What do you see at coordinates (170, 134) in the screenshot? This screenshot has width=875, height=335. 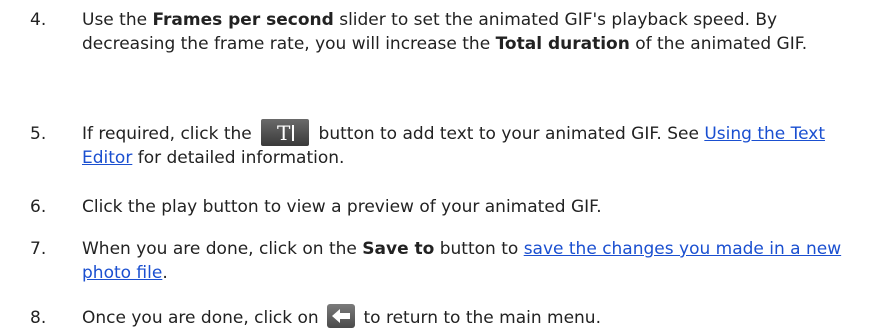 I see `text-run: If required, click the` at bounding box center [170, 134].